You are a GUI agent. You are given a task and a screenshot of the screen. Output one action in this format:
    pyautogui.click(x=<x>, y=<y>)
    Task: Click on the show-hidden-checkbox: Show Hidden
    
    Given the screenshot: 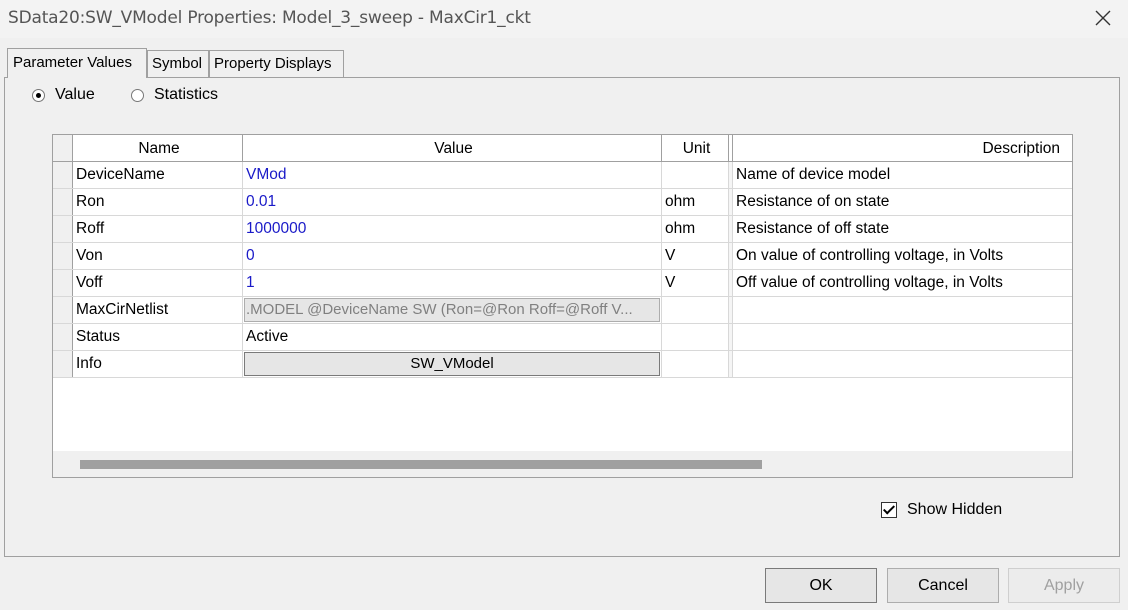 What is the action you would take?
    pyautogui.click(x=941, y=510)
    